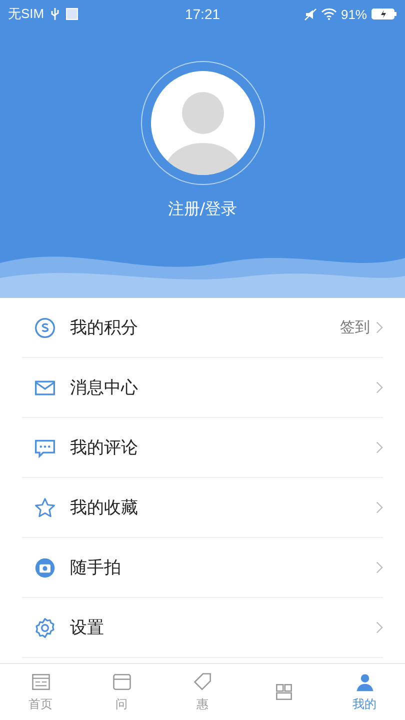  What do you see at coordinates (45, 327) in the screenshot?
I see `coin-icon` at bounding box center [45, 327].